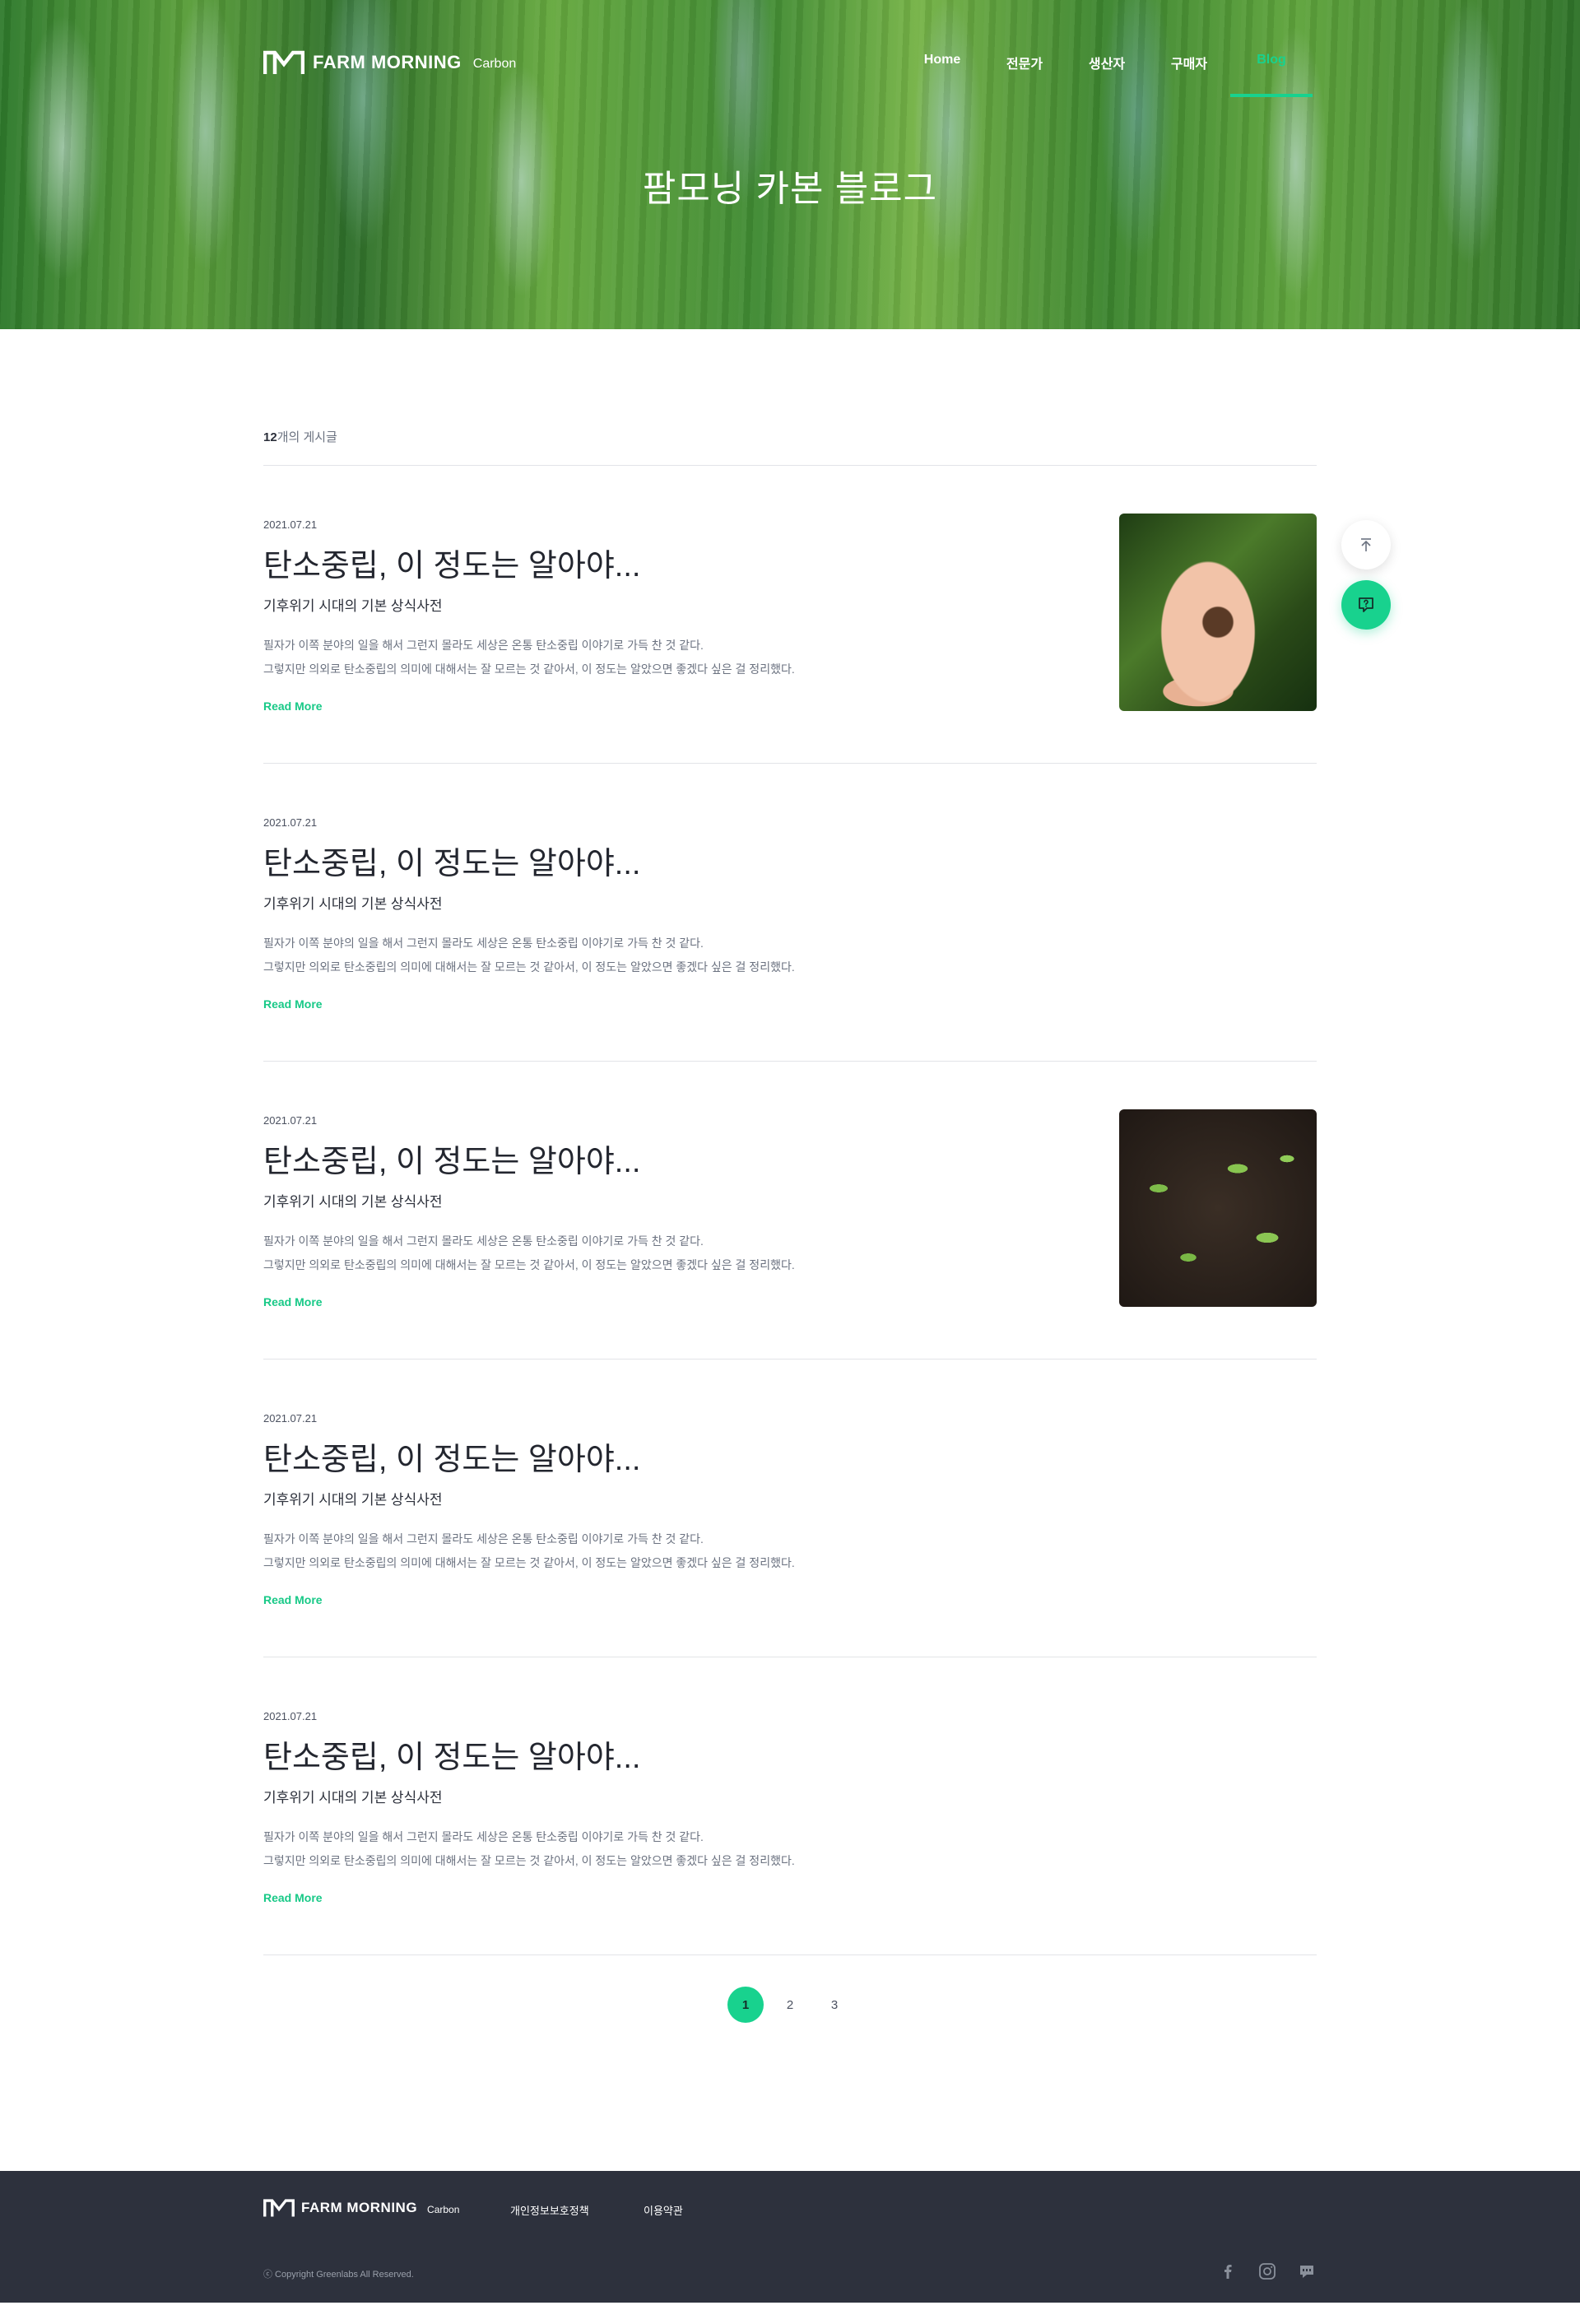 The height and width of the screenshot is (2324, 1580). Describe the element at coordinates (494, 63) in the screenshot. I see `brand-sub: Carbon` at that location.